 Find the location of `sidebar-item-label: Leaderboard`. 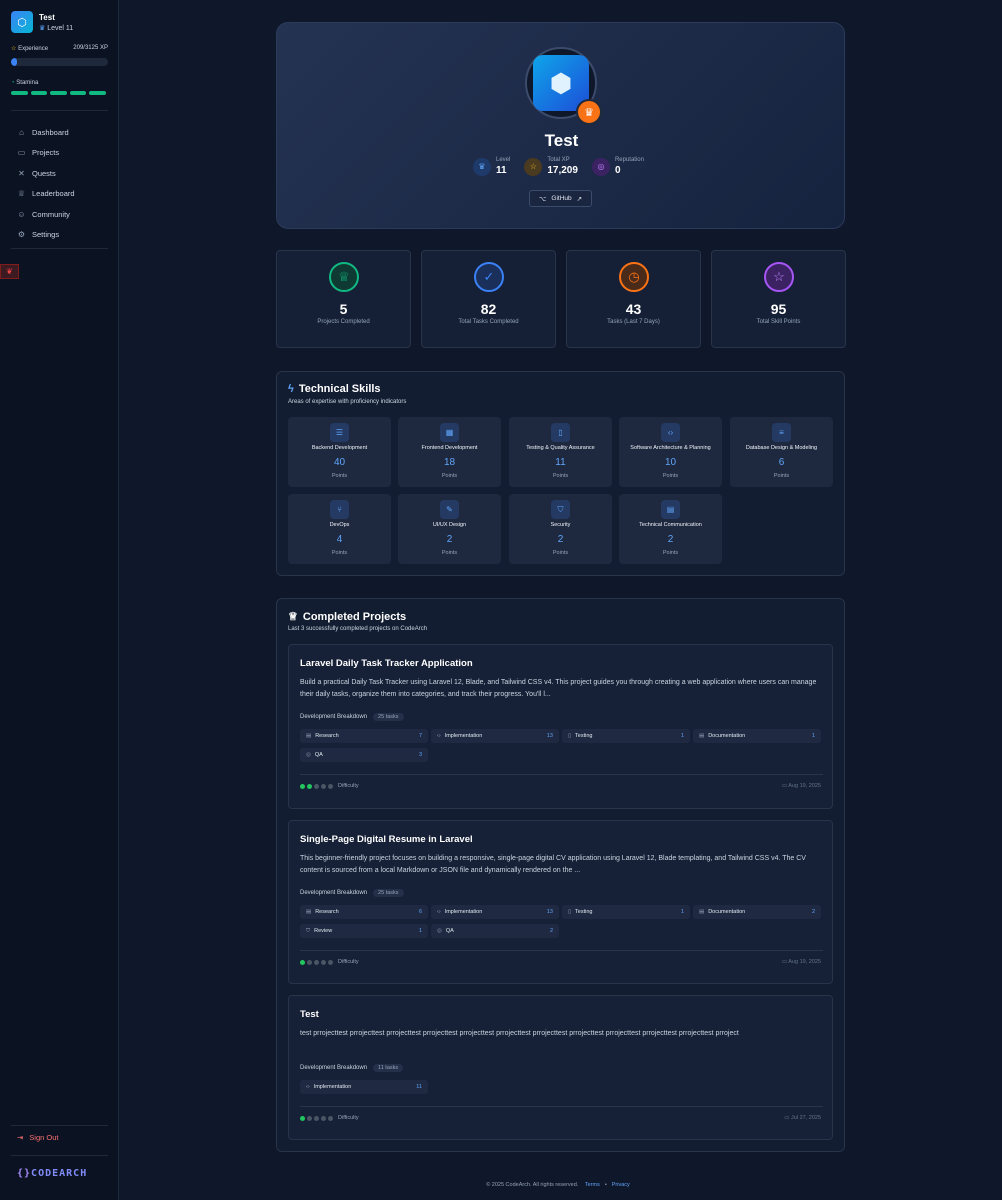

sidebar-item-label: Leaderboard is located at coordinates (53, 194).